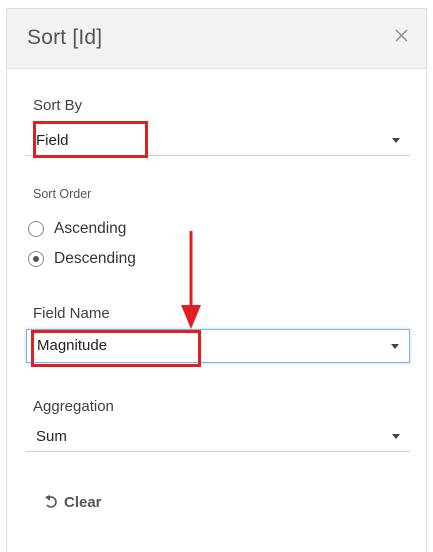 Image resolution: width=433 pixels, height=552 pixels. What do you see at coordinates (218, 437) in the screenshot?
I see `aggregation-select: Sum` at bounding box center [218, 437].